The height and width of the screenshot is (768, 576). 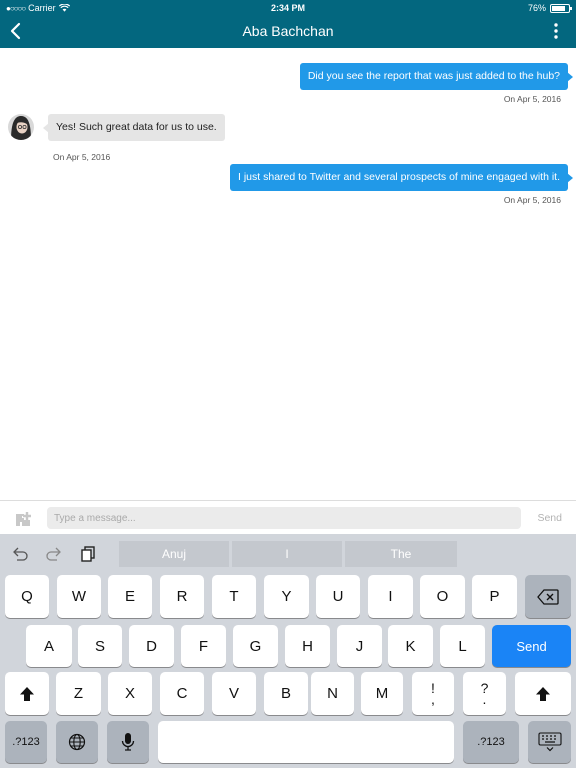 What do you see at coordinates (306, 742) in the screenshot?
I see `space-key` at bounding box center [306, 742].